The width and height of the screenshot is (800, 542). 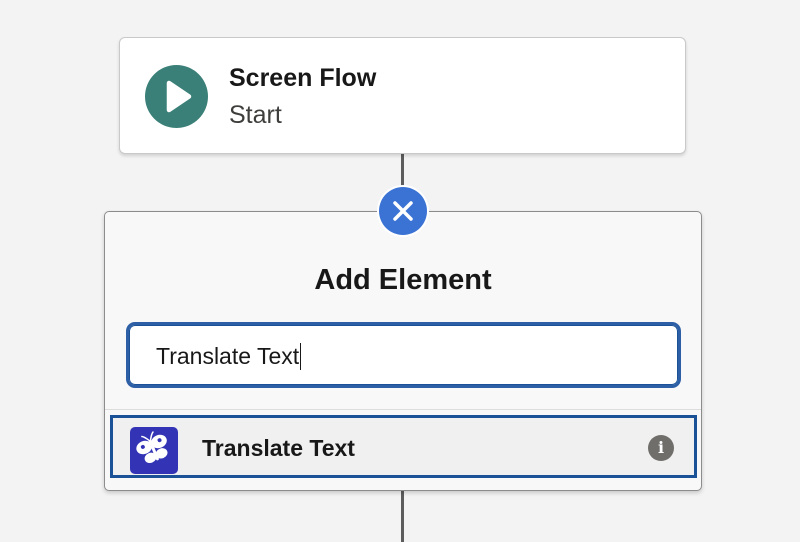 I want to click on search-input: Translate Text, so click(x=403, y=355).